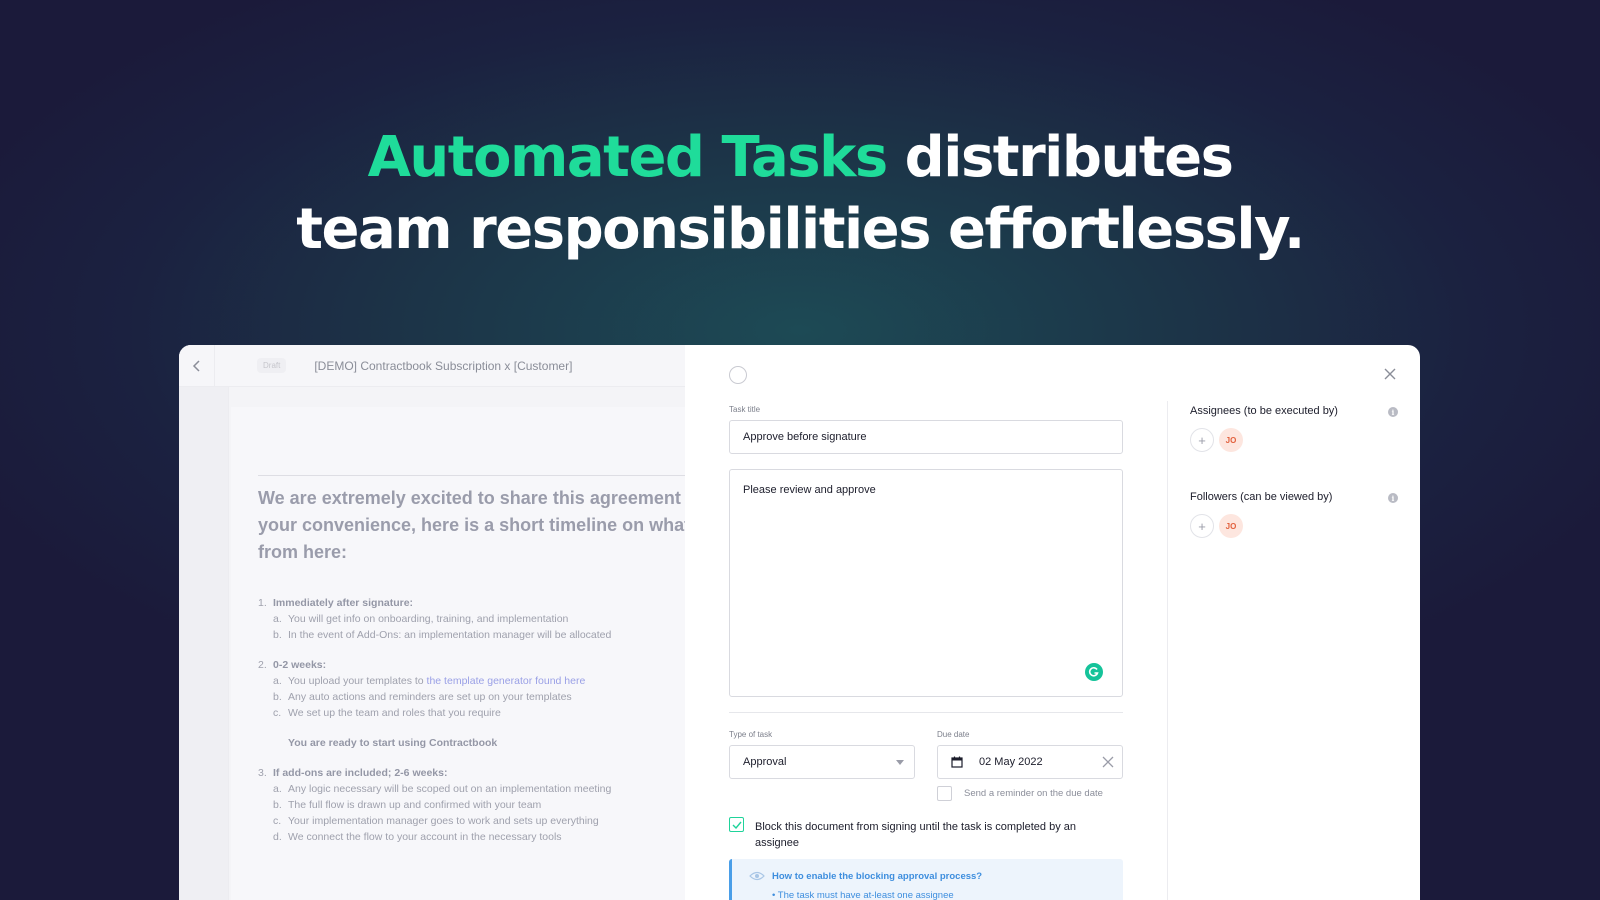  I want to click on section-heading: 0-2 weeks:, so click(300, 665).